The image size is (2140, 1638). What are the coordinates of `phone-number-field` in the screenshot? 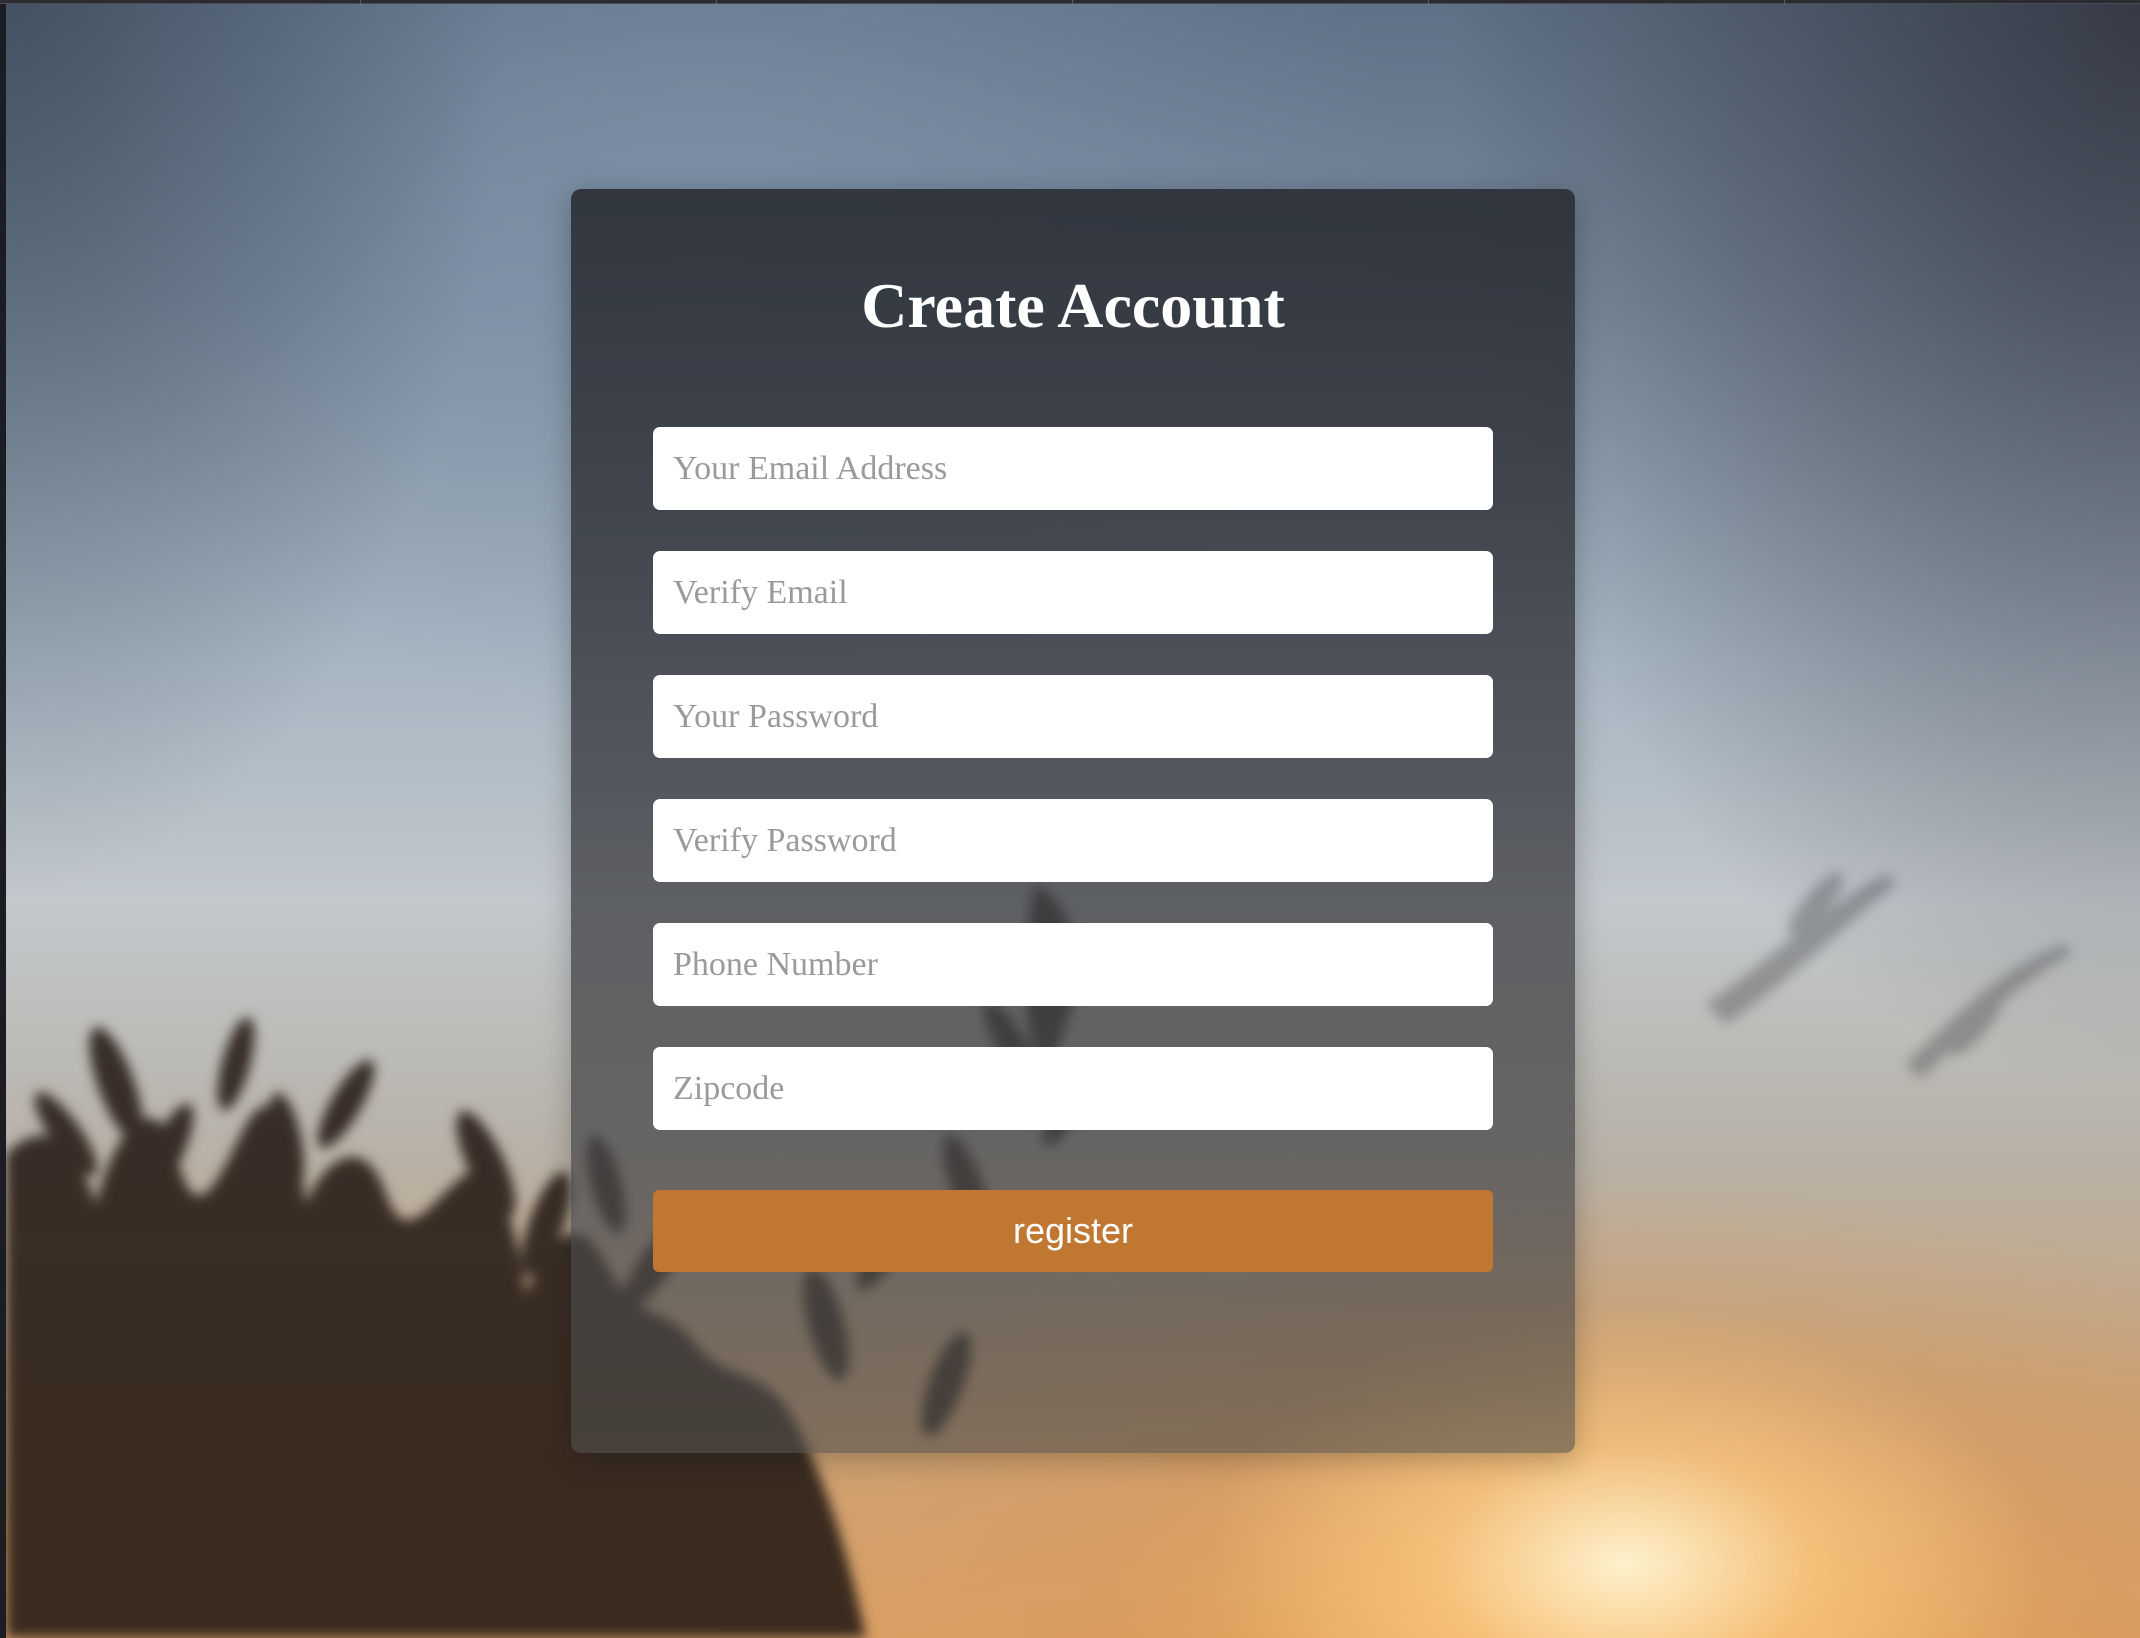 It's located at (1073, 964).